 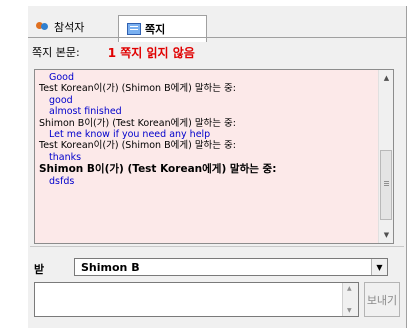 I want to click on body-label-row: 쪽지 본문: 1 쪽지 읽지 않음, so click(x=113, y=52).